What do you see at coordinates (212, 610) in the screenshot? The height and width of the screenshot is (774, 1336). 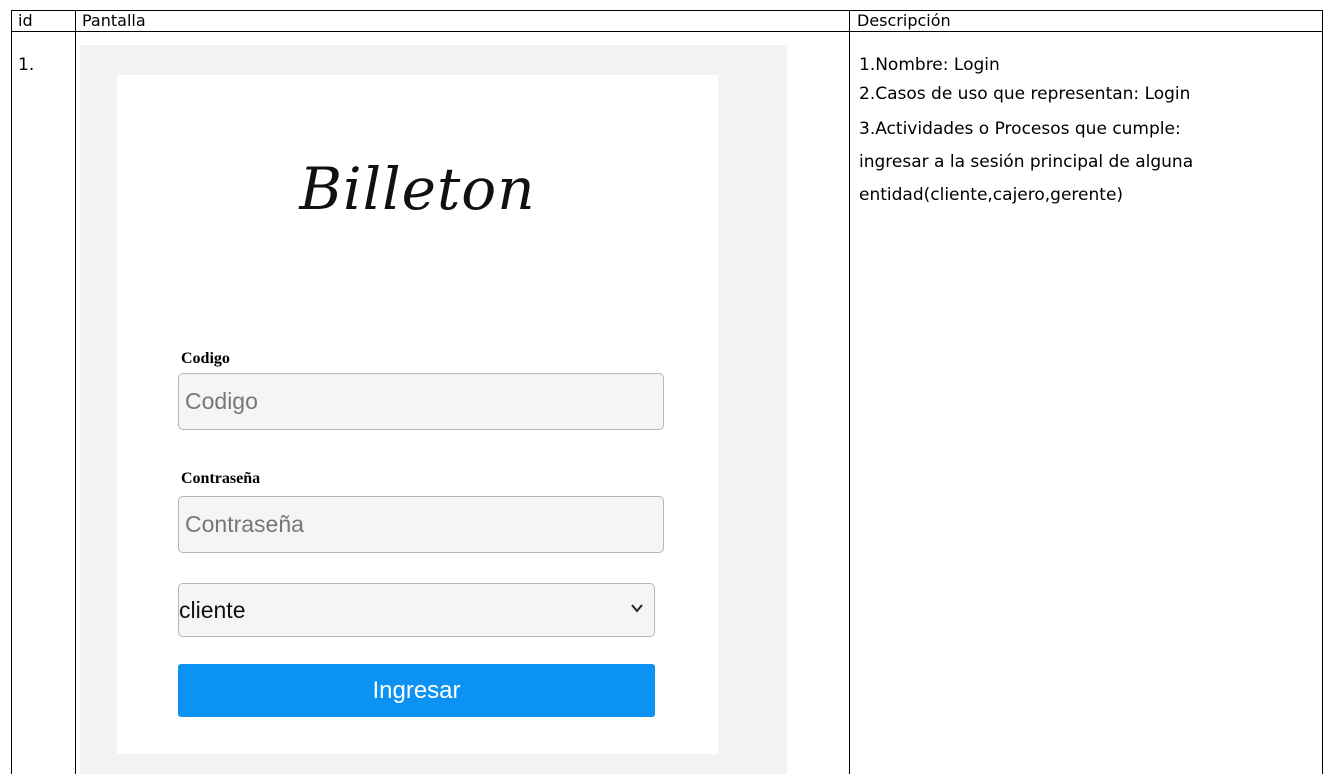 I see `role-select-value: cliente` at bounding box center [212, 610].